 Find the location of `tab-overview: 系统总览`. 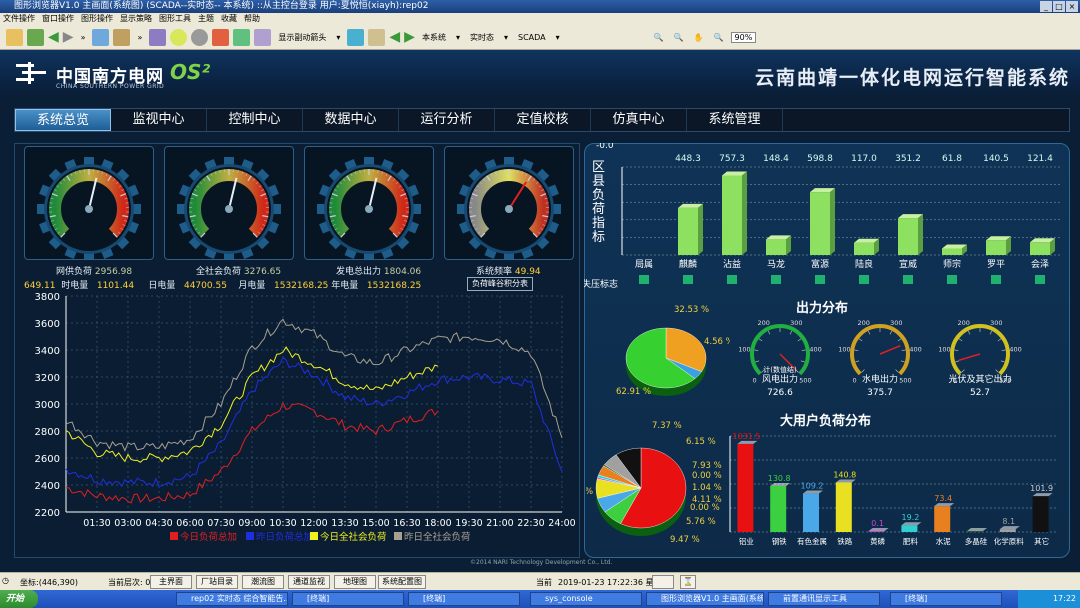

tab-overview: 系统总览 is located at coordinates (63, 120).